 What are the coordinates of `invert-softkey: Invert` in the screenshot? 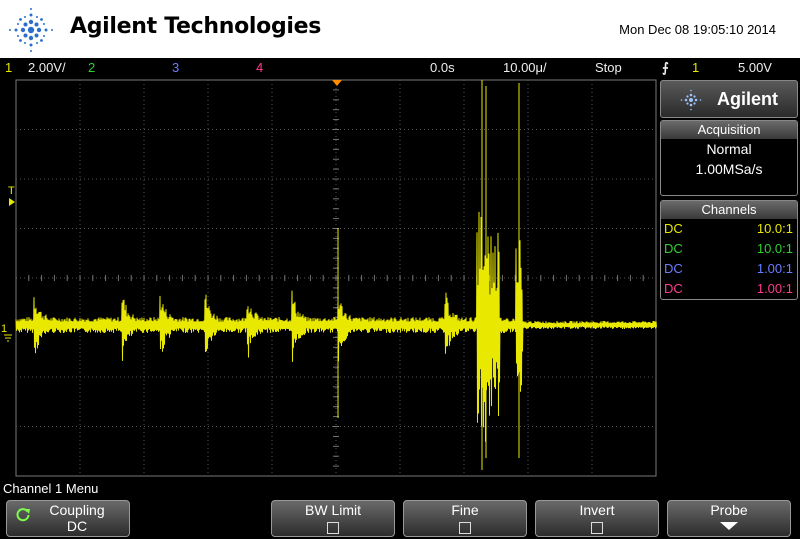 It's located at (597, 518).